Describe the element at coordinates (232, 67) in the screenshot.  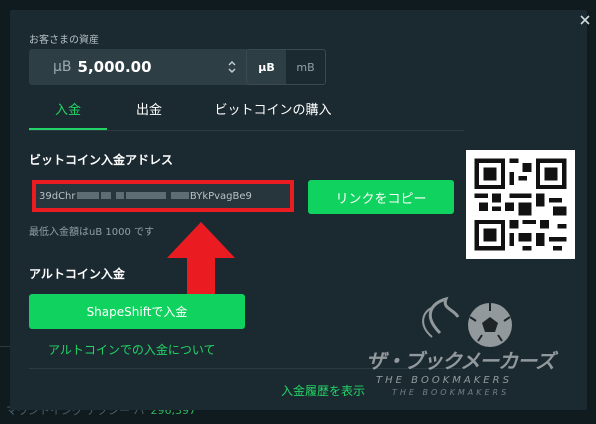
I see `chevron-up-down-icon` at that location.